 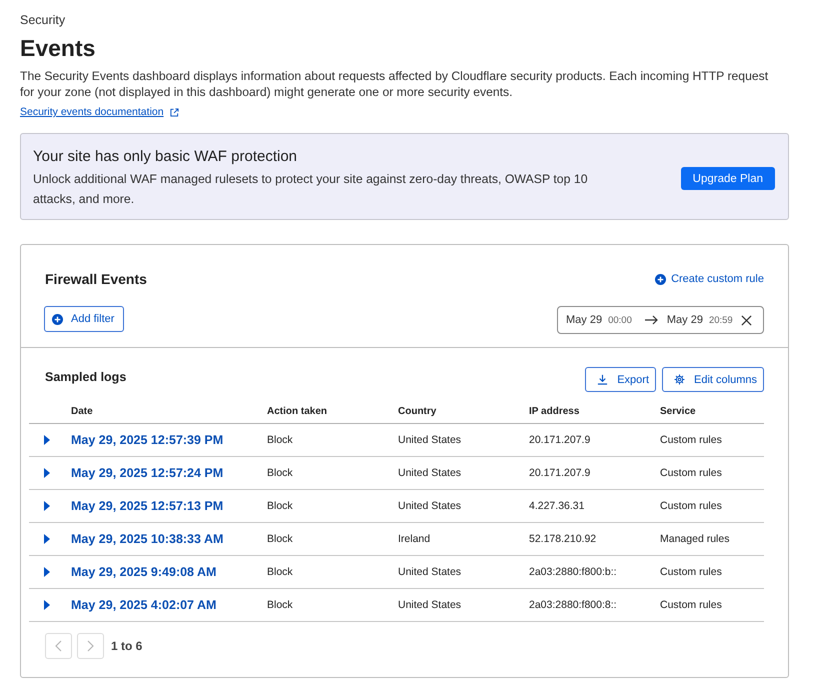 I want to click on export-button: Export, so click(x=620, y=379).